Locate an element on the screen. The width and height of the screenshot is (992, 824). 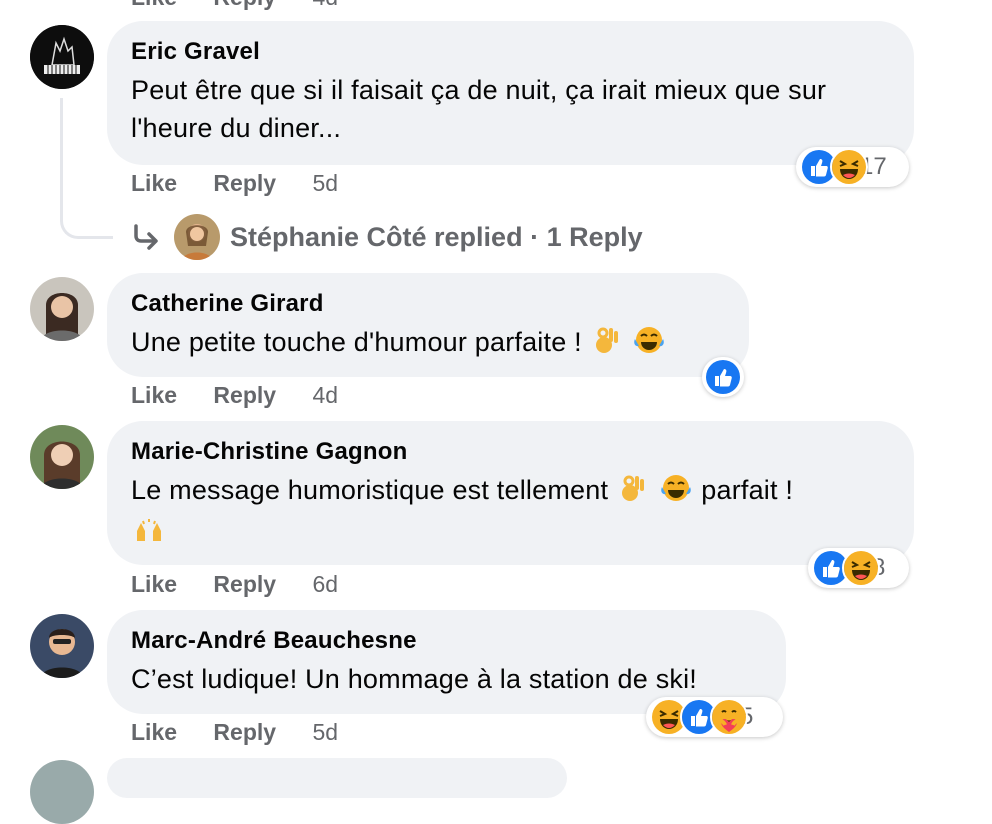
avatar-stephanie-cote is located at coordinates (197, 237).